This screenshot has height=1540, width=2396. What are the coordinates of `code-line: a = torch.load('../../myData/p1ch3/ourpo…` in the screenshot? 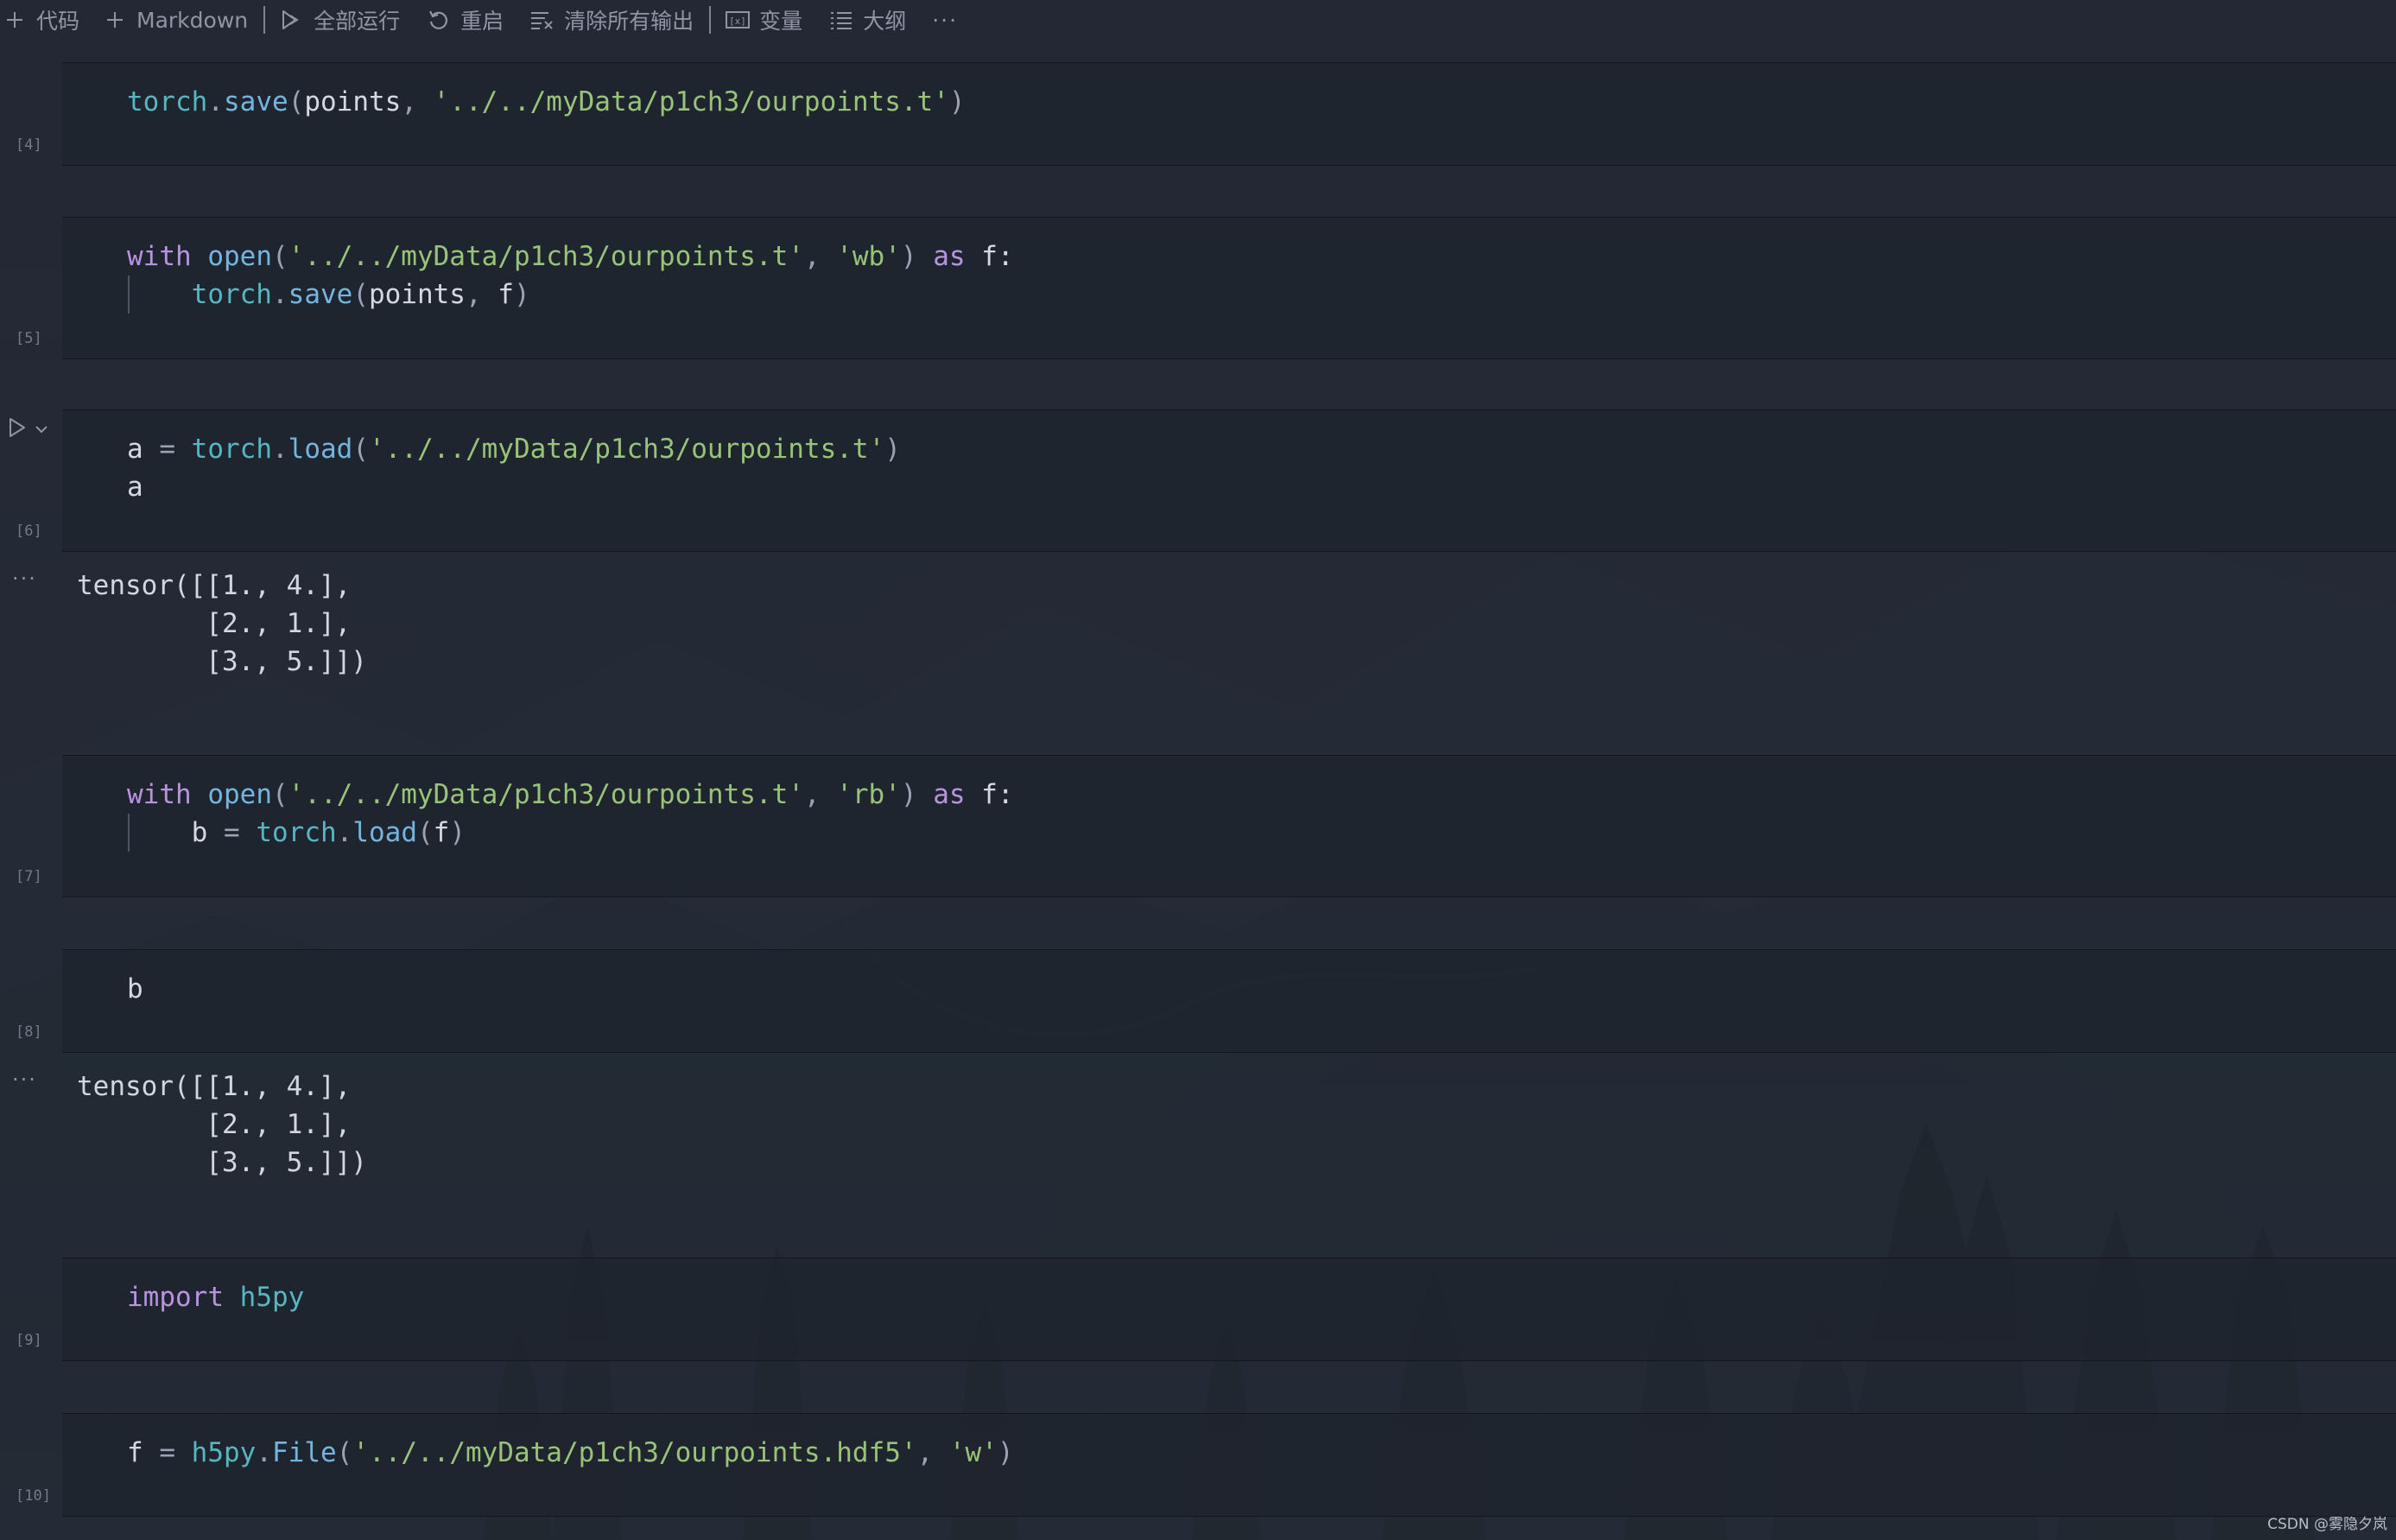 It's located at (514, 449).